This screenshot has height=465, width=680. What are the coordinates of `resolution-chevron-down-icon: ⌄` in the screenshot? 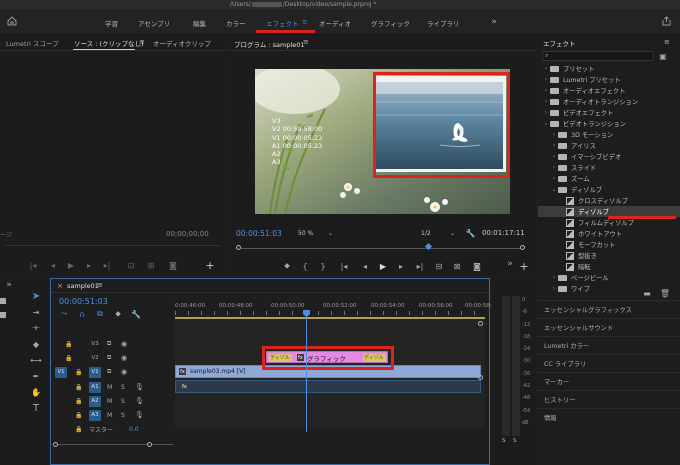 It's located at (452, 233).